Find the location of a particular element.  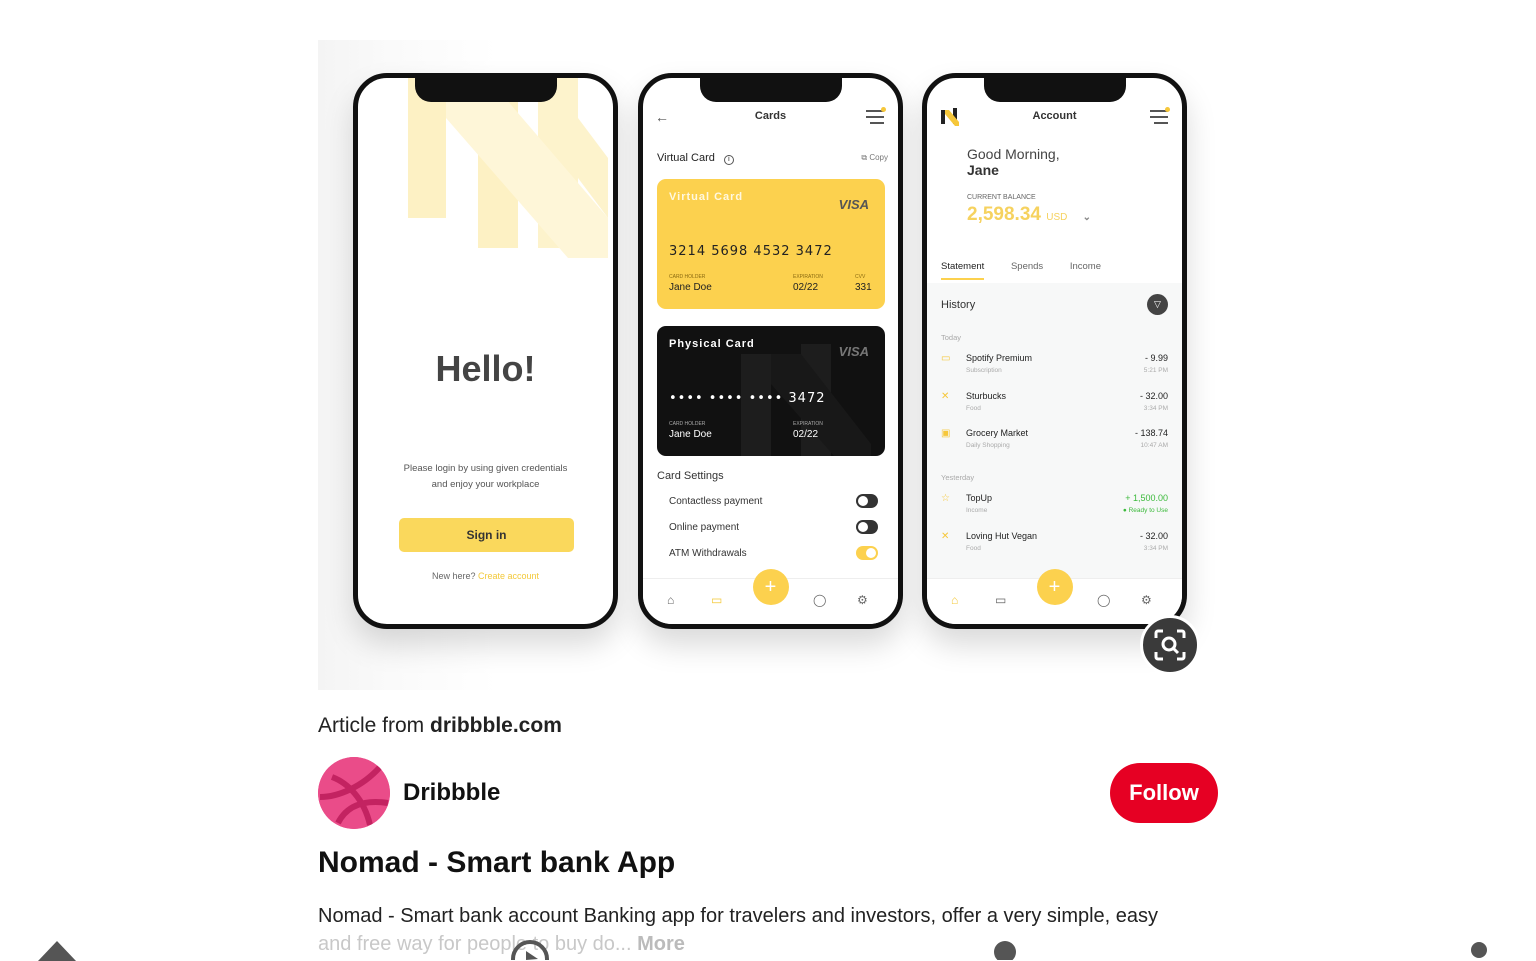

atm-toggle is located at coordinates (867, 553).